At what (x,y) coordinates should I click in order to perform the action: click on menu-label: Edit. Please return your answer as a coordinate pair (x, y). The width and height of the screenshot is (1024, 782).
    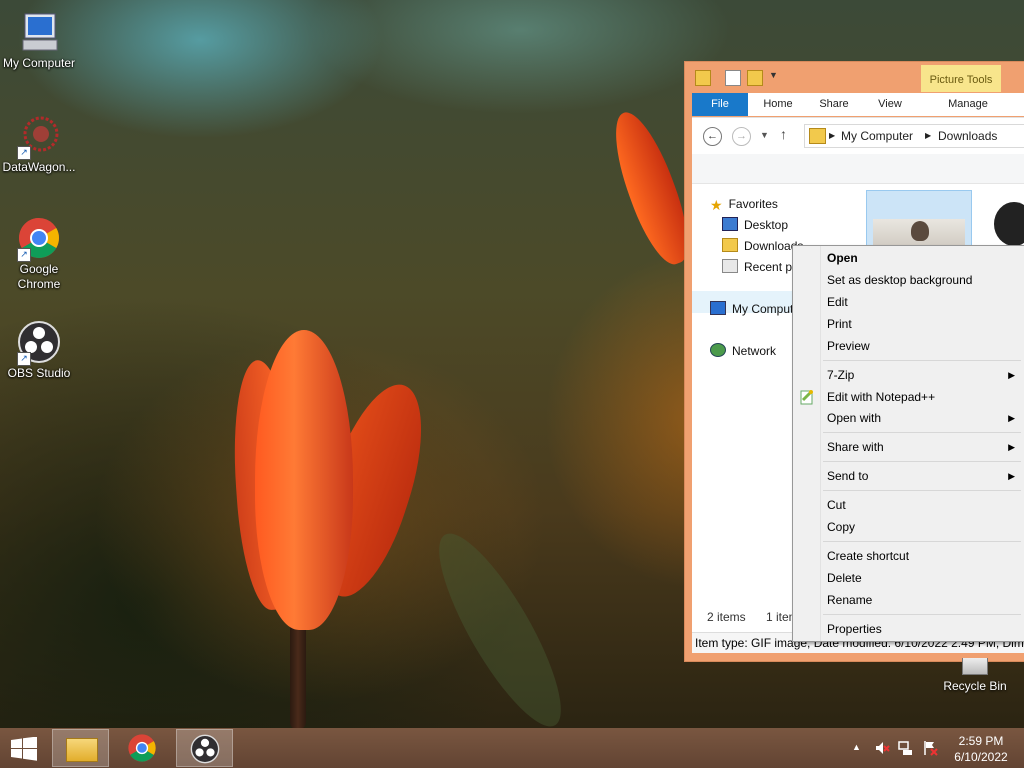
    Looking at the image, I should click on (837, 302).